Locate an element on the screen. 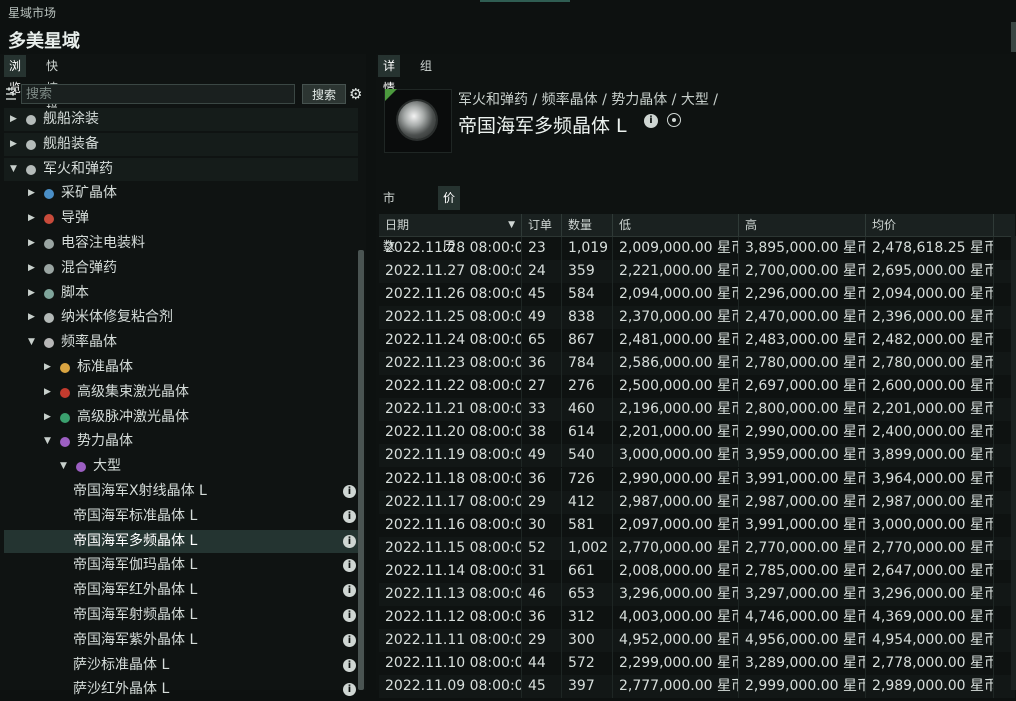 Image resolution: width=1016 pixels, height=701 pixels. tree-group: ▶ 电容注电装料 is located at coordinates (181, 243).